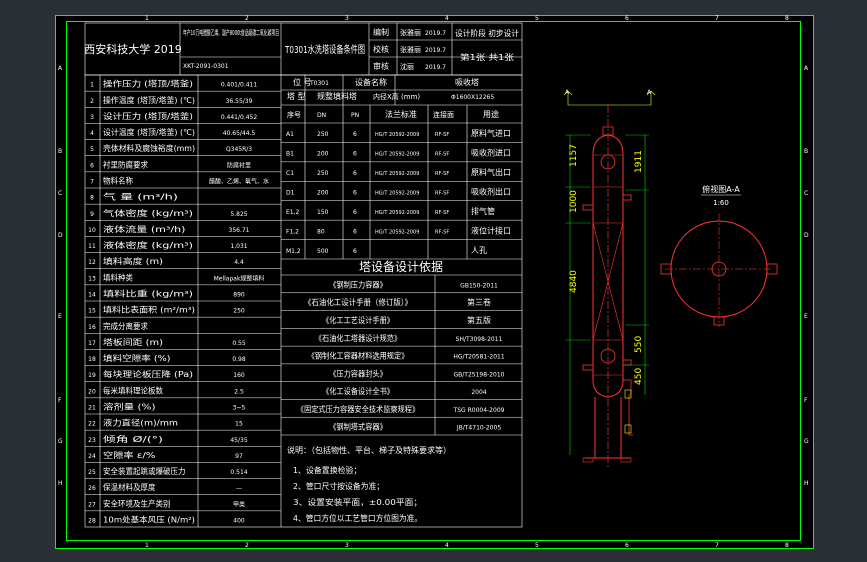  I want to click on spec-row-no: 28, so click(92, 520).